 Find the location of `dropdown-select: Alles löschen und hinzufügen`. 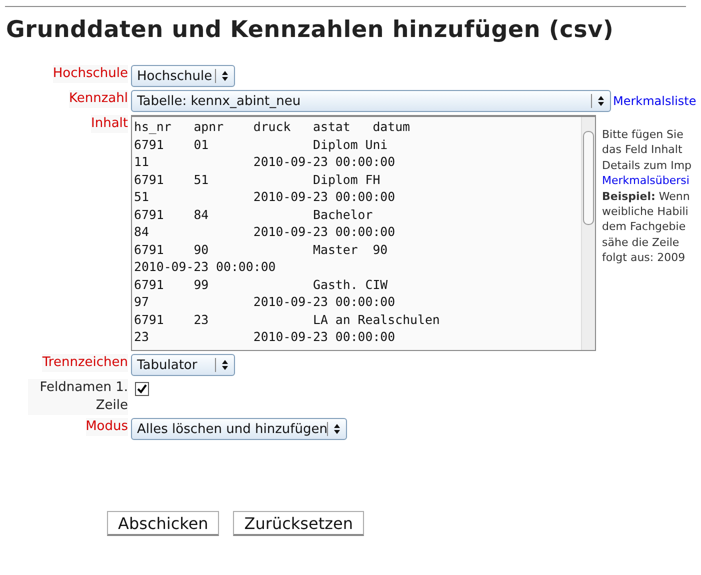

dropdown-select: Alles löschen und hinzufügen is located at coordinates (239, 429).